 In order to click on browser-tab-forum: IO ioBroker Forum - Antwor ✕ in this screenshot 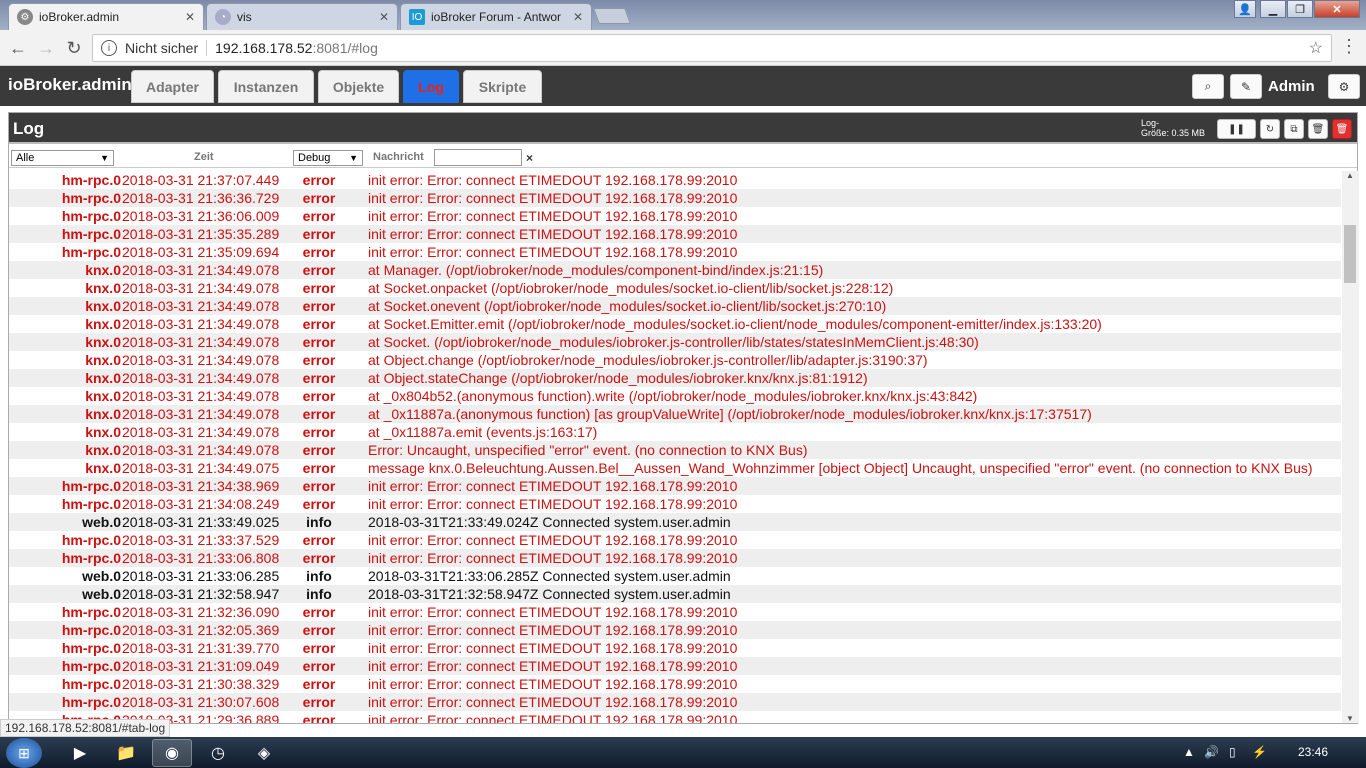, I will do `click(496, 16)`.